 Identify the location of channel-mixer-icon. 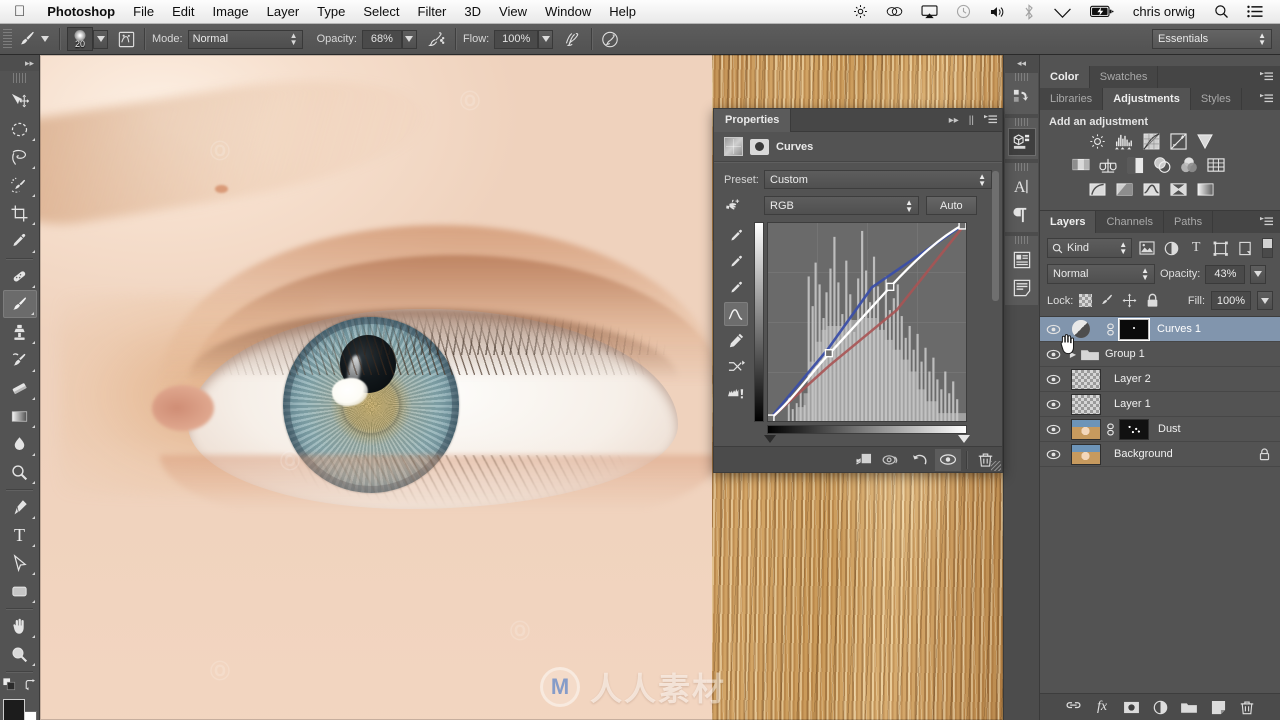
(1189, 165).